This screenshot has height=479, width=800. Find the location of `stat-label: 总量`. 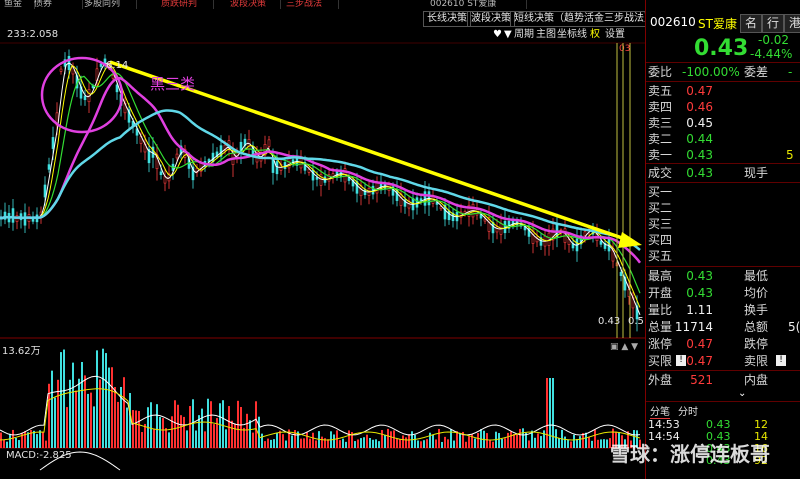

stat-label: 总量 is located at coordinates (660, 327).